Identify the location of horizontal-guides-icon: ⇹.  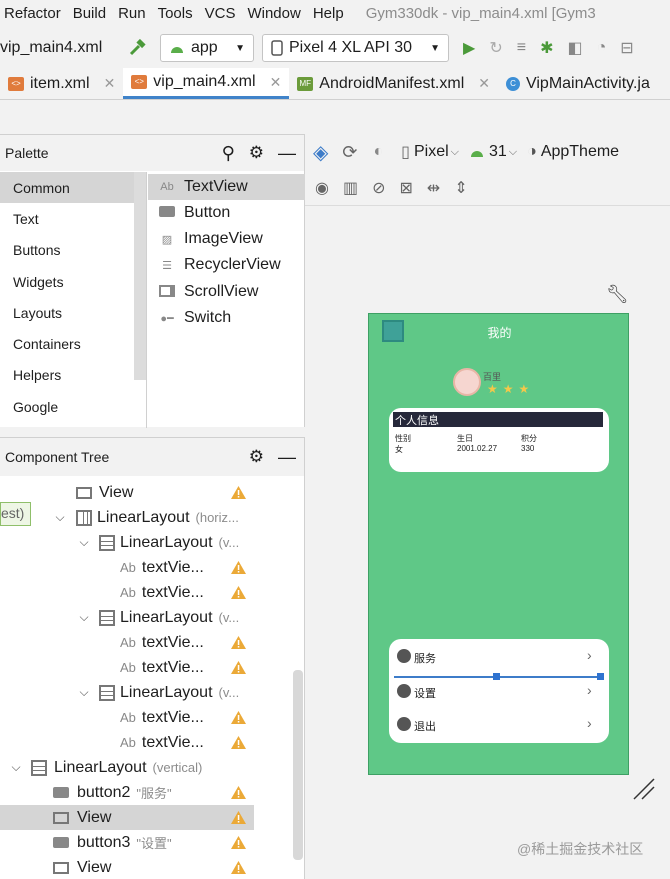
(433, 188).